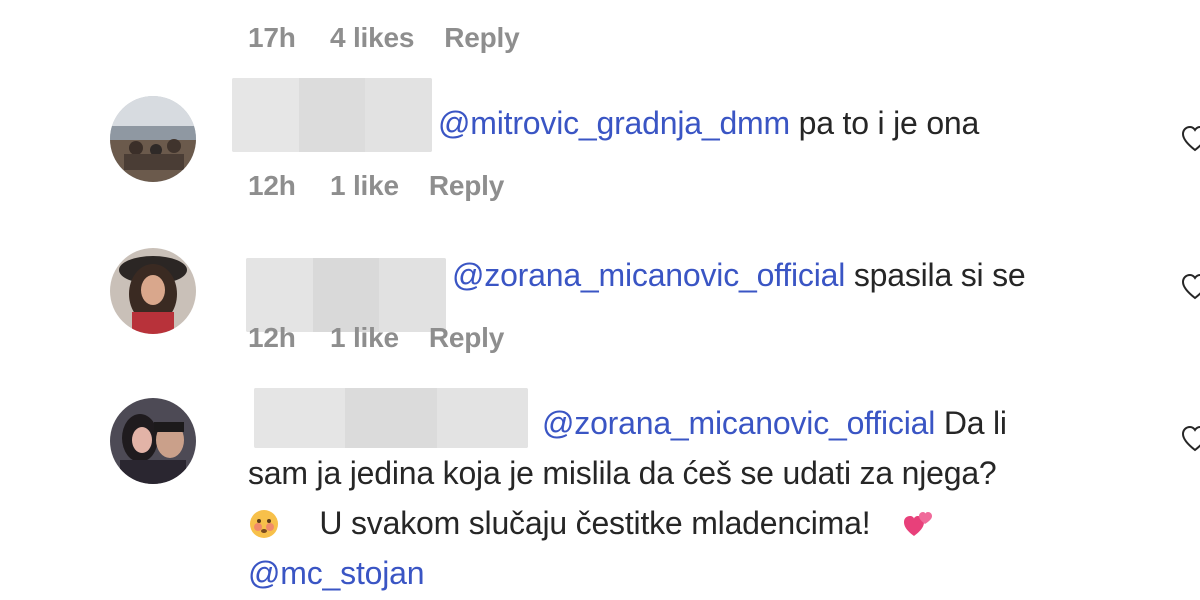  What do you see at coordinates (889, 123) in the screenshot?
I see `comment-text: pa to i je ona` at bounding box center [889, 123].